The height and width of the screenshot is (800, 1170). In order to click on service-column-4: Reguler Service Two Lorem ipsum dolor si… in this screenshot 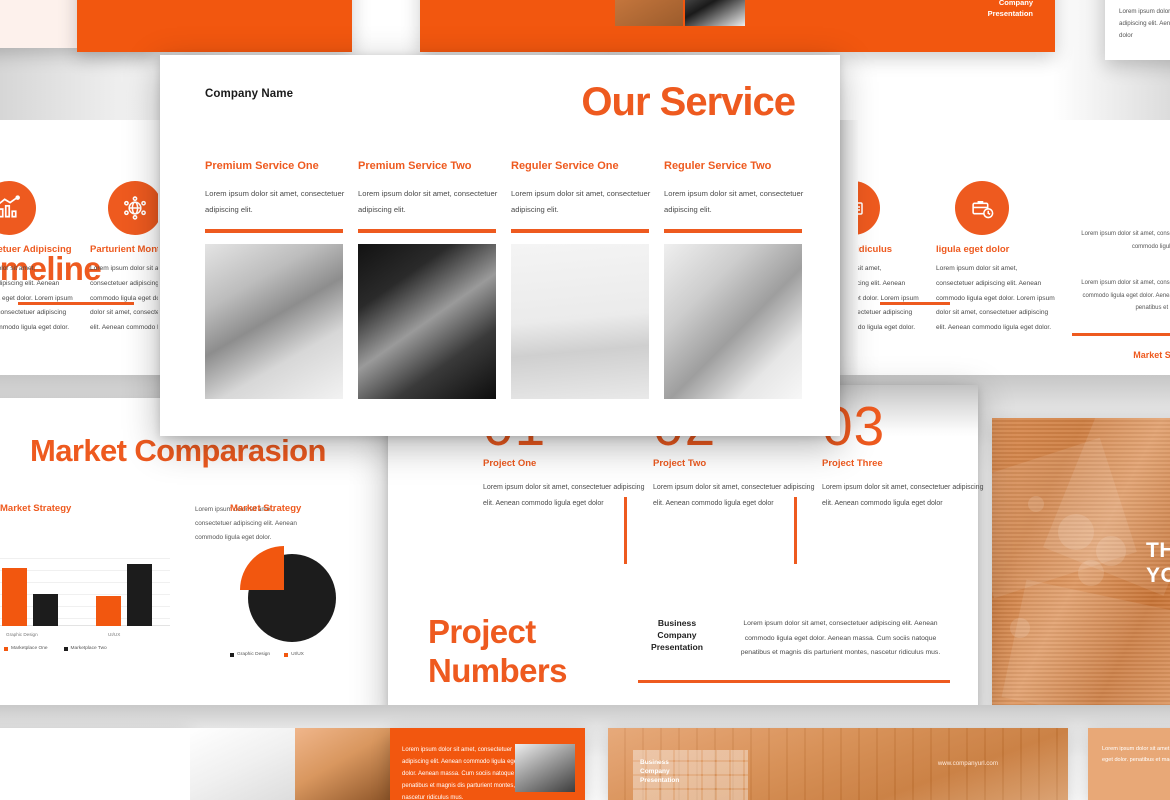, I will do `click(734, 188)`.